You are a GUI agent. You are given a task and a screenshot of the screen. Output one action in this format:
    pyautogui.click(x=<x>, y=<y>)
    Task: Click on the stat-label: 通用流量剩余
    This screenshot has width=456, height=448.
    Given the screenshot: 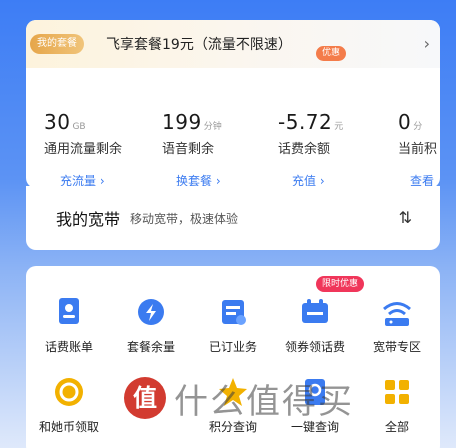 What is the action you would take?
    pyautogui.click(x=83, y=149)
    